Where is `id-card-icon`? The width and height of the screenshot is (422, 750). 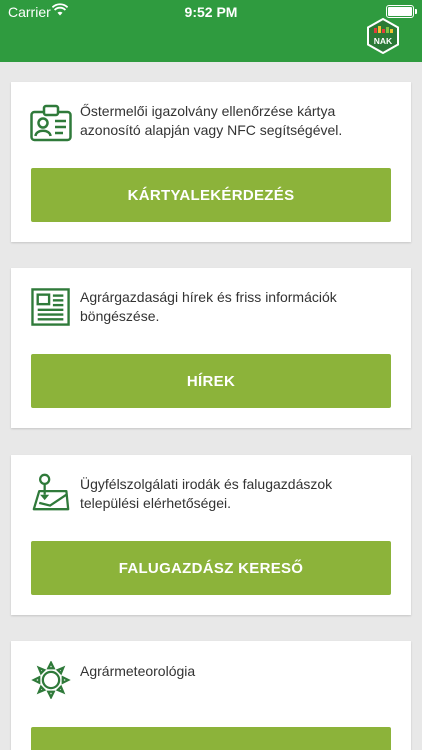 id-card-icon is located at coordinates (51, 123).